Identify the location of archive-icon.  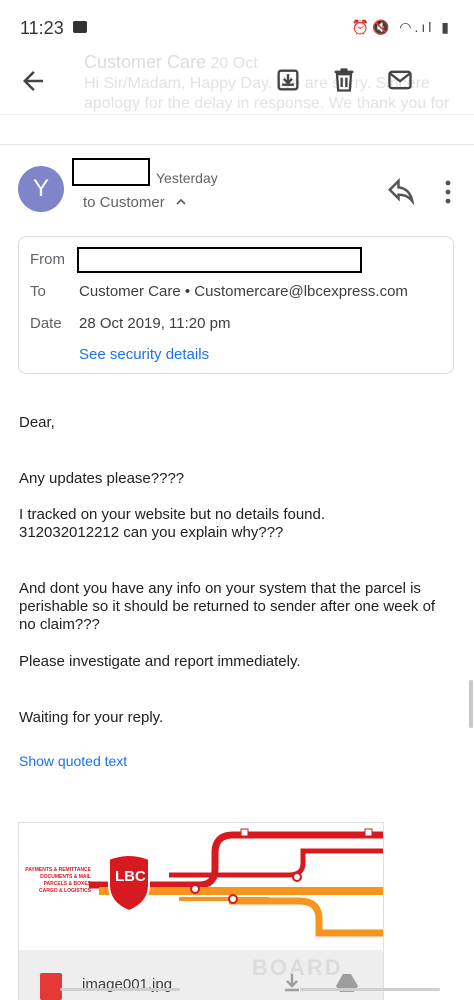
(288, 80).